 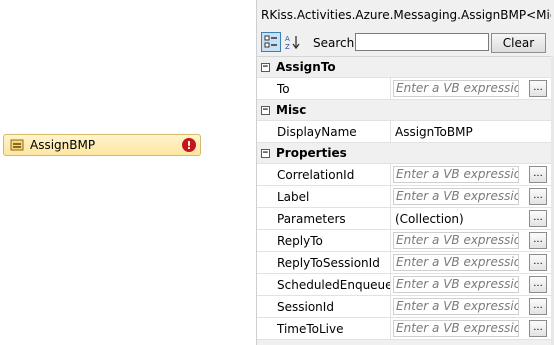 I want to click on property-name: Label, so click(x=324, y=196).